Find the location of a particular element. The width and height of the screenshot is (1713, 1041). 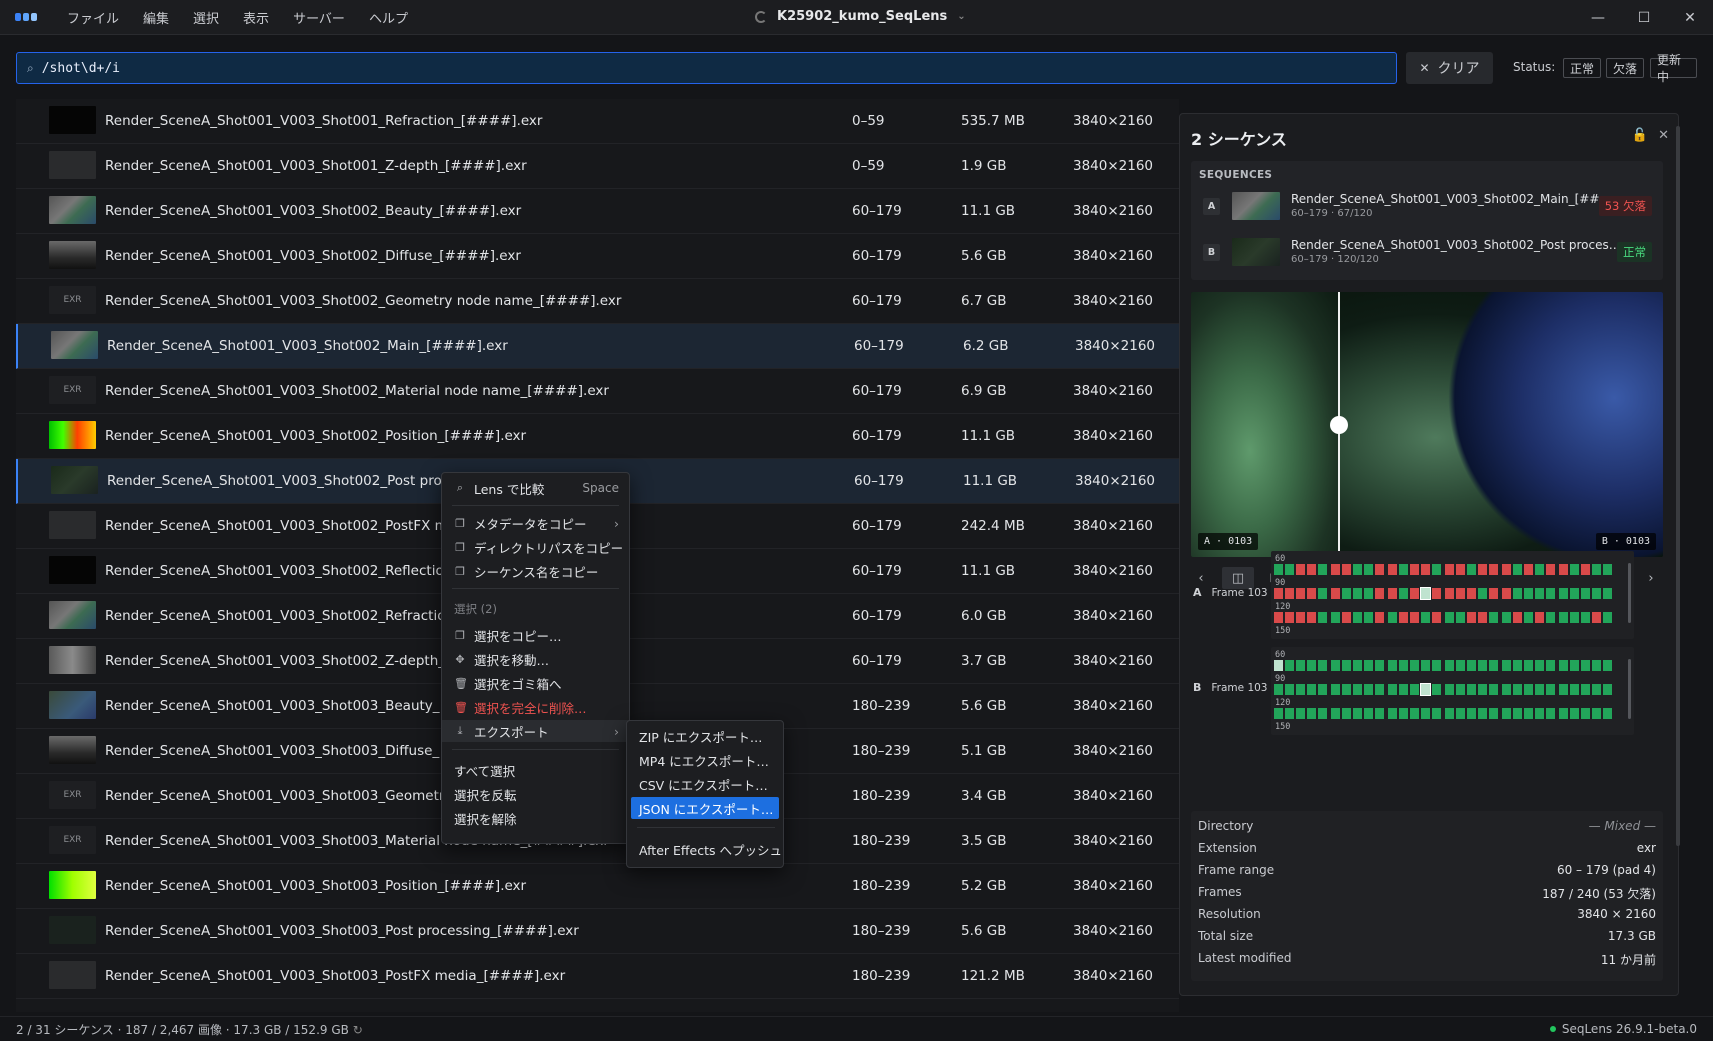

frame-map-b: 60 90 120 150 is located at coordinates (1452, 691).